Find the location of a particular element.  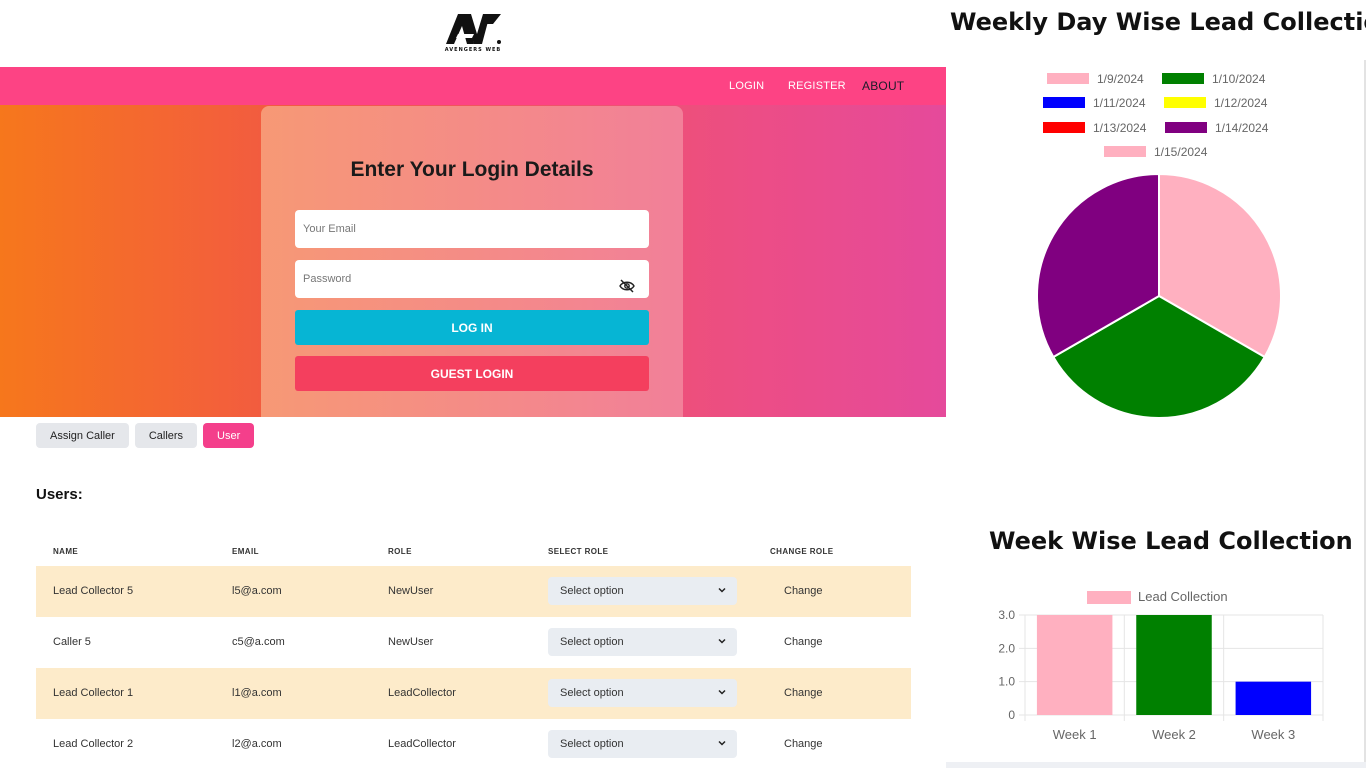

pie-legend-label: 1/10/2024 is located at coordinates (1239, 79).